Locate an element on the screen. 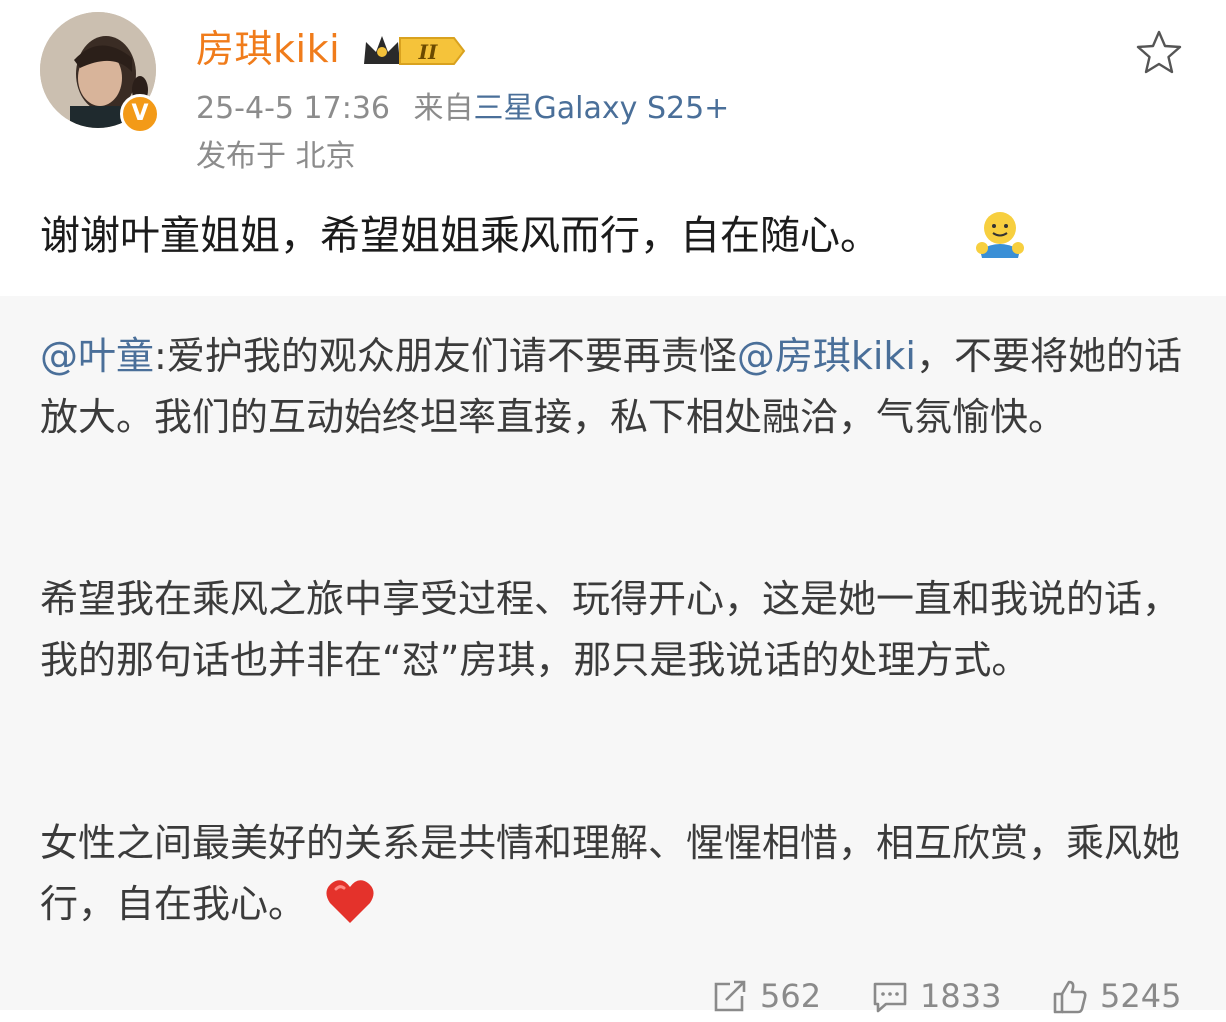  source-prefix: 来自 is located at coordinates (443, 108).